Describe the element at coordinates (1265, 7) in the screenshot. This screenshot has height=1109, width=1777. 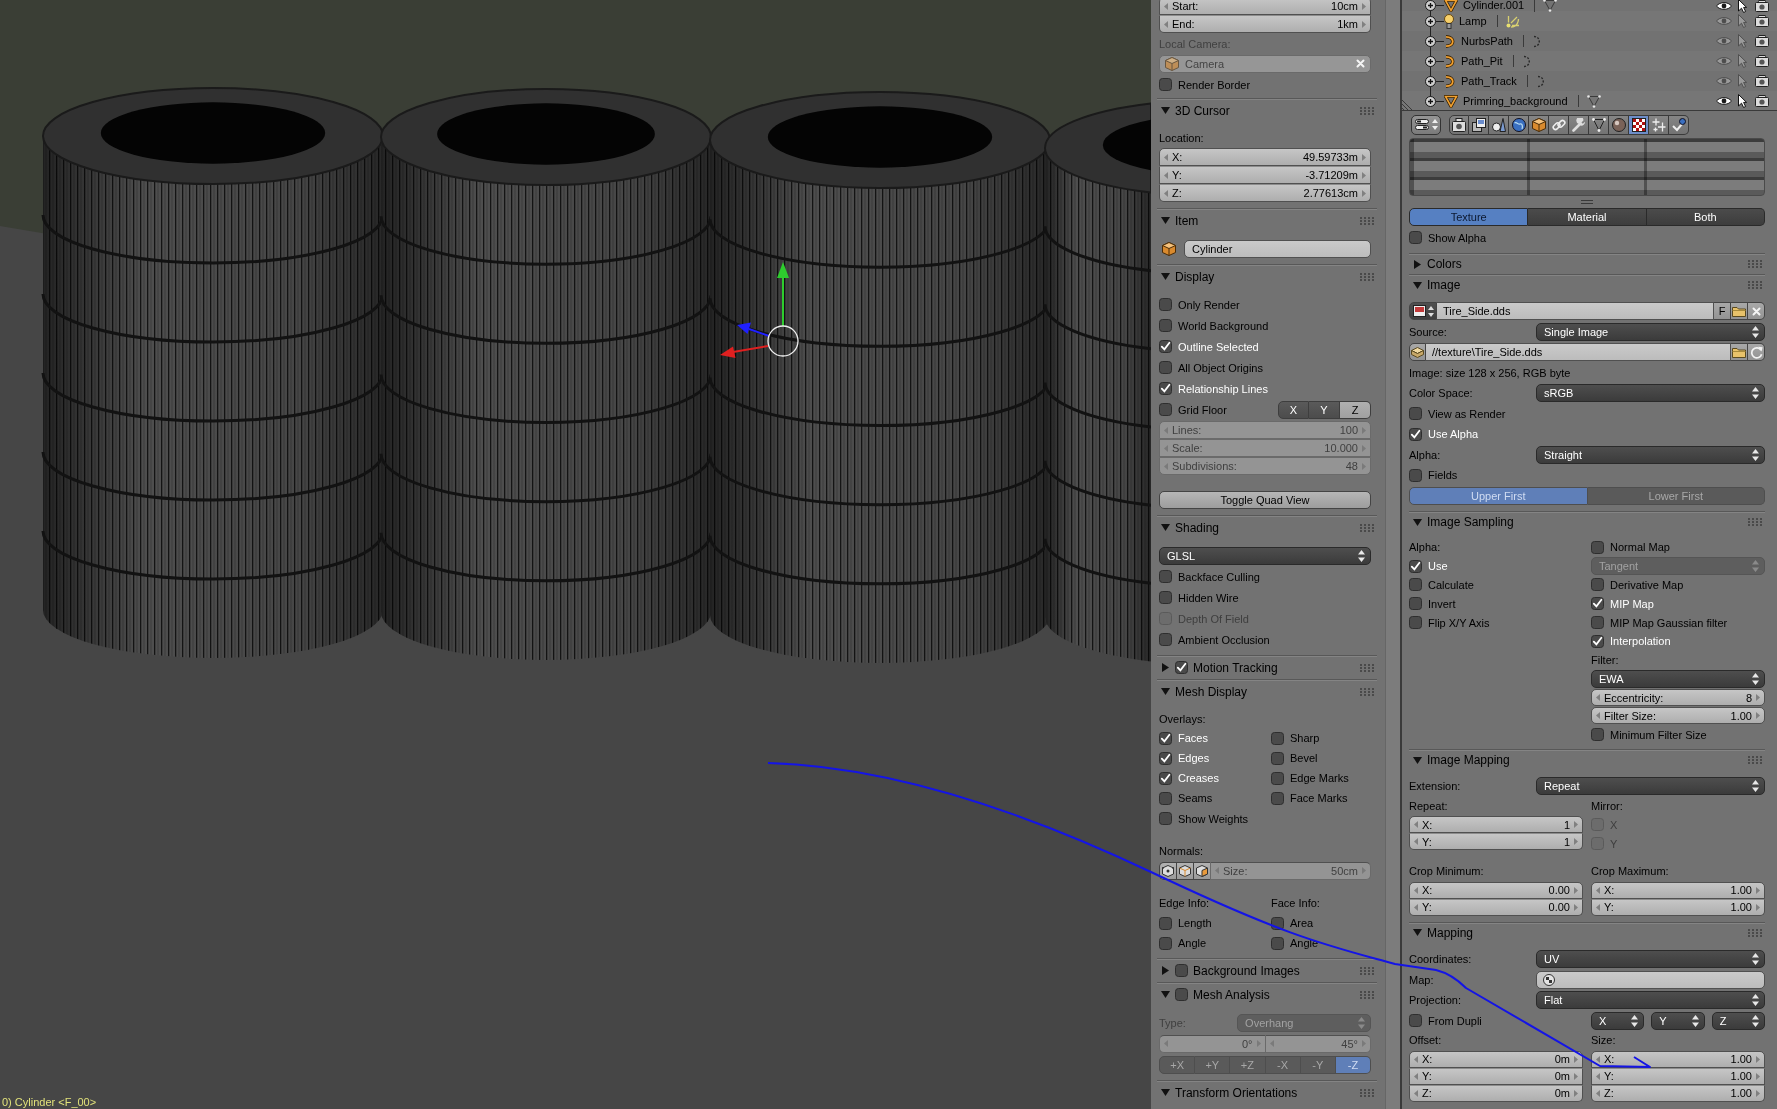
I see `number-field: Start: 10cm` at that location.